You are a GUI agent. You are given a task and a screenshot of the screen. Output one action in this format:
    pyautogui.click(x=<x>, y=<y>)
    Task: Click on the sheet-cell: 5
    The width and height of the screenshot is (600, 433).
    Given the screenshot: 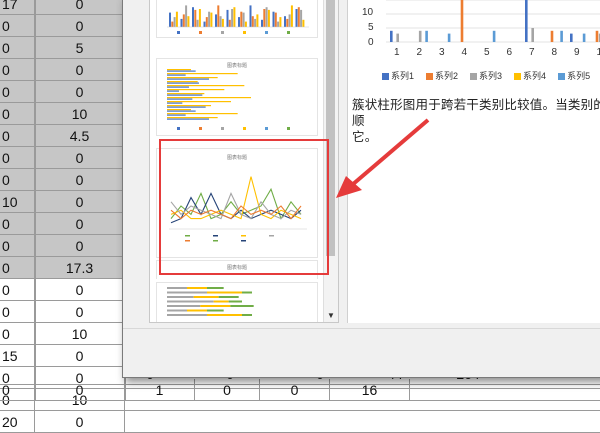 What is the action you would take?
    pyautogui.click(x=80, y=48)
    